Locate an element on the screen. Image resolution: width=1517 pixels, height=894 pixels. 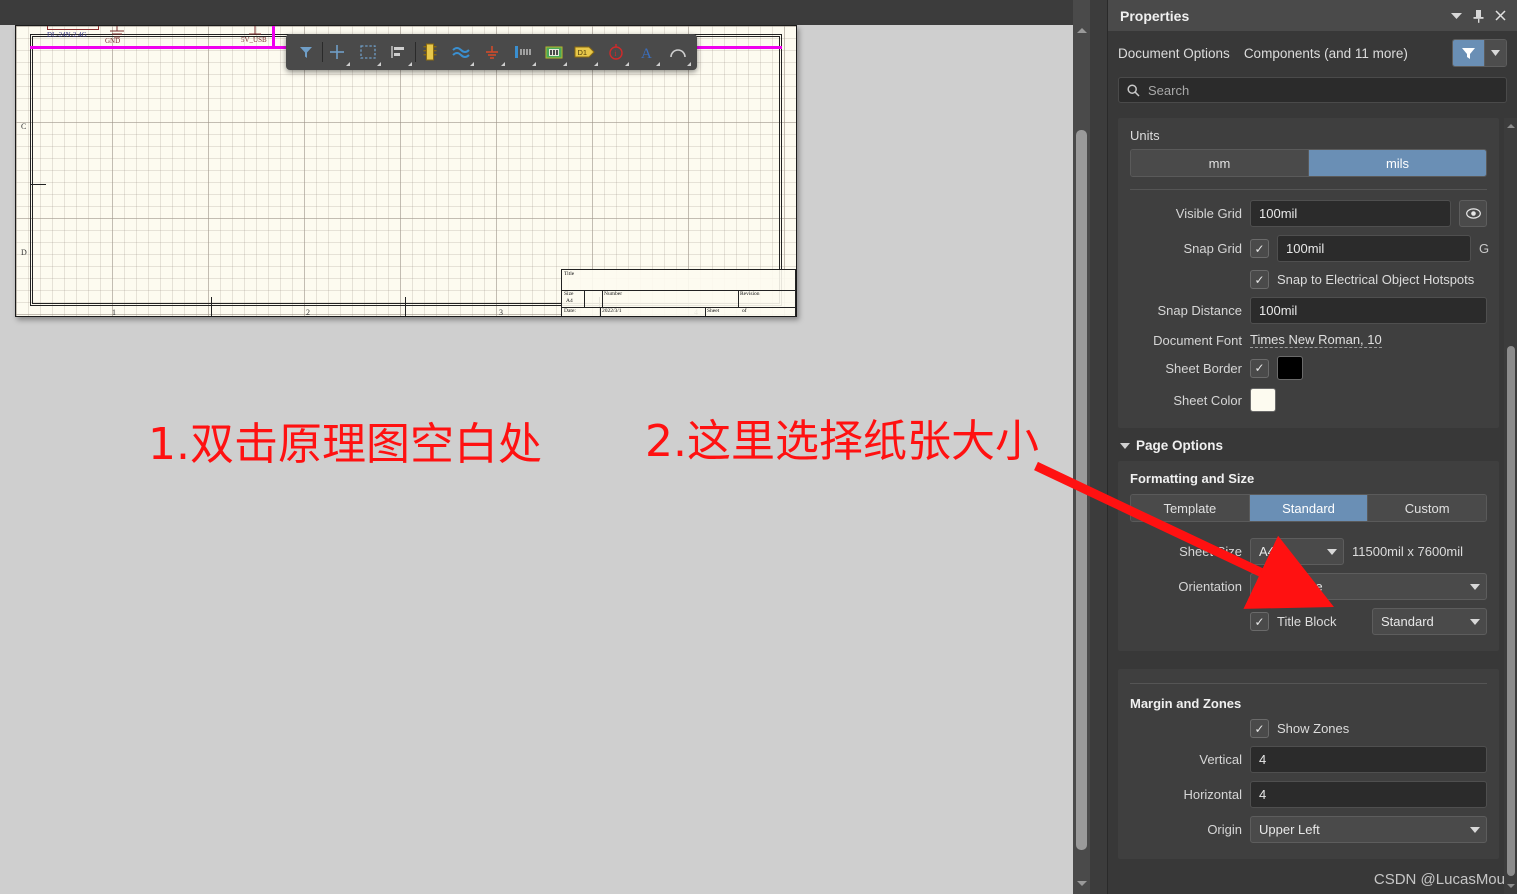
dropdown-icon is located at coordinates (1456, 16).